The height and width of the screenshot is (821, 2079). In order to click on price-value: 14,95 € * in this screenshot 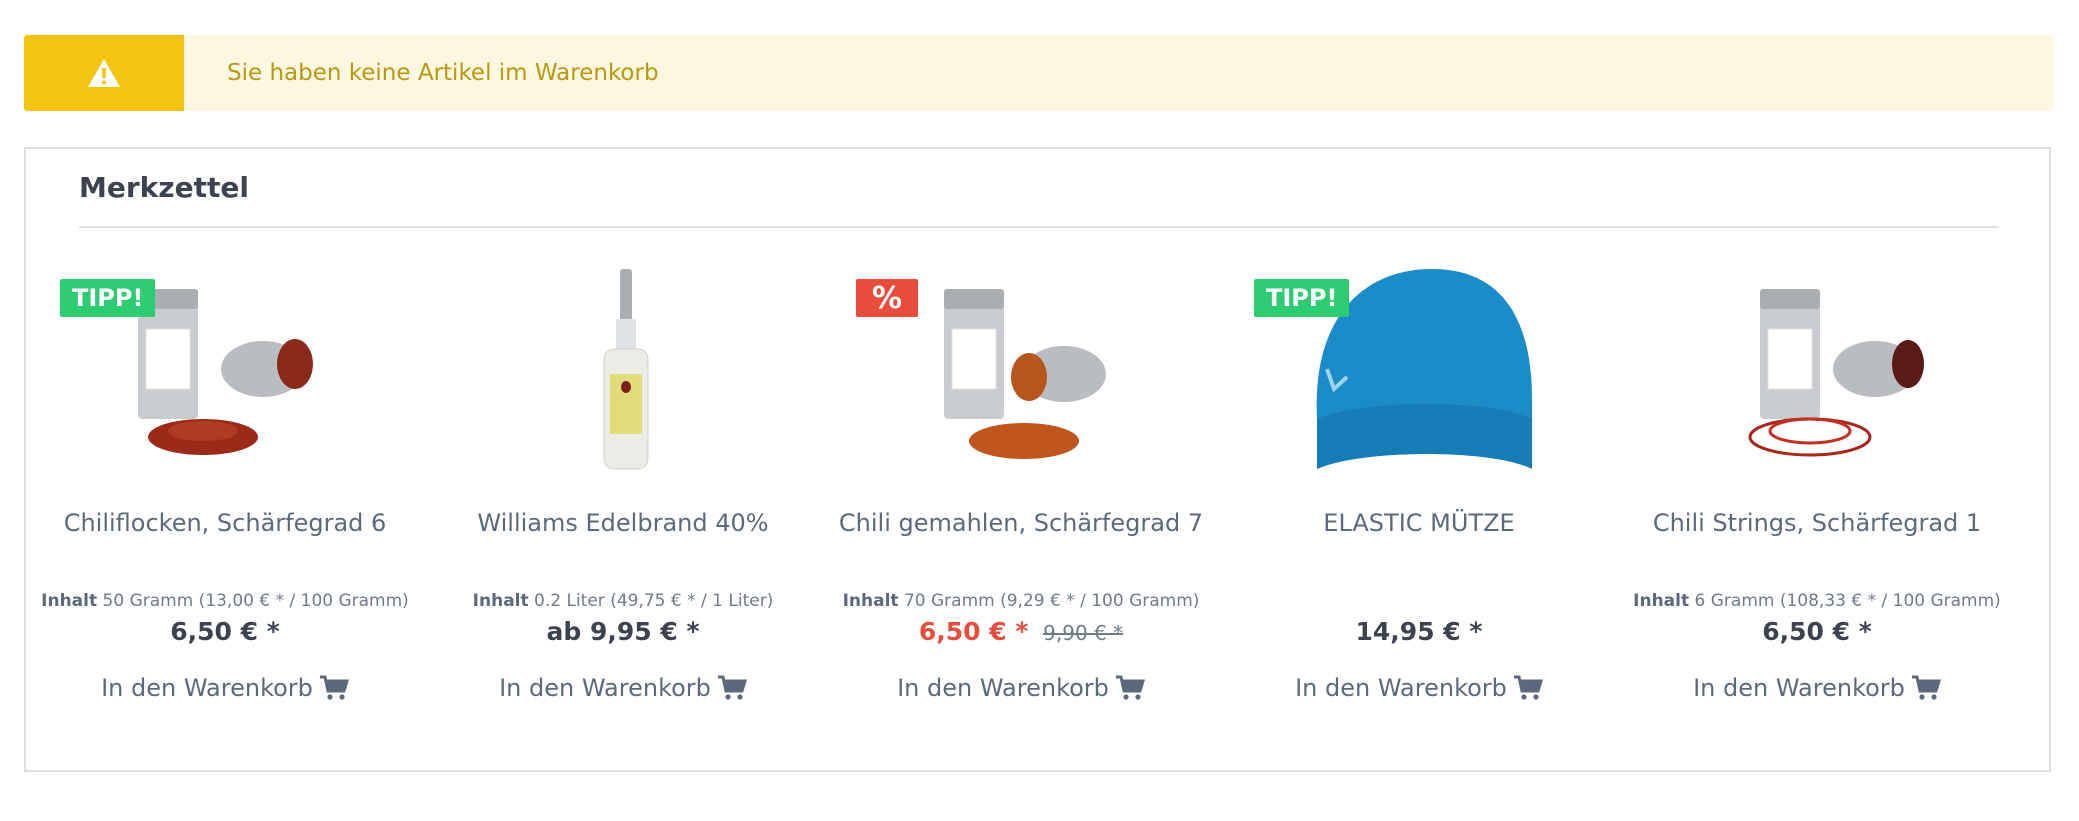, I will do `click(1419, 631)`.